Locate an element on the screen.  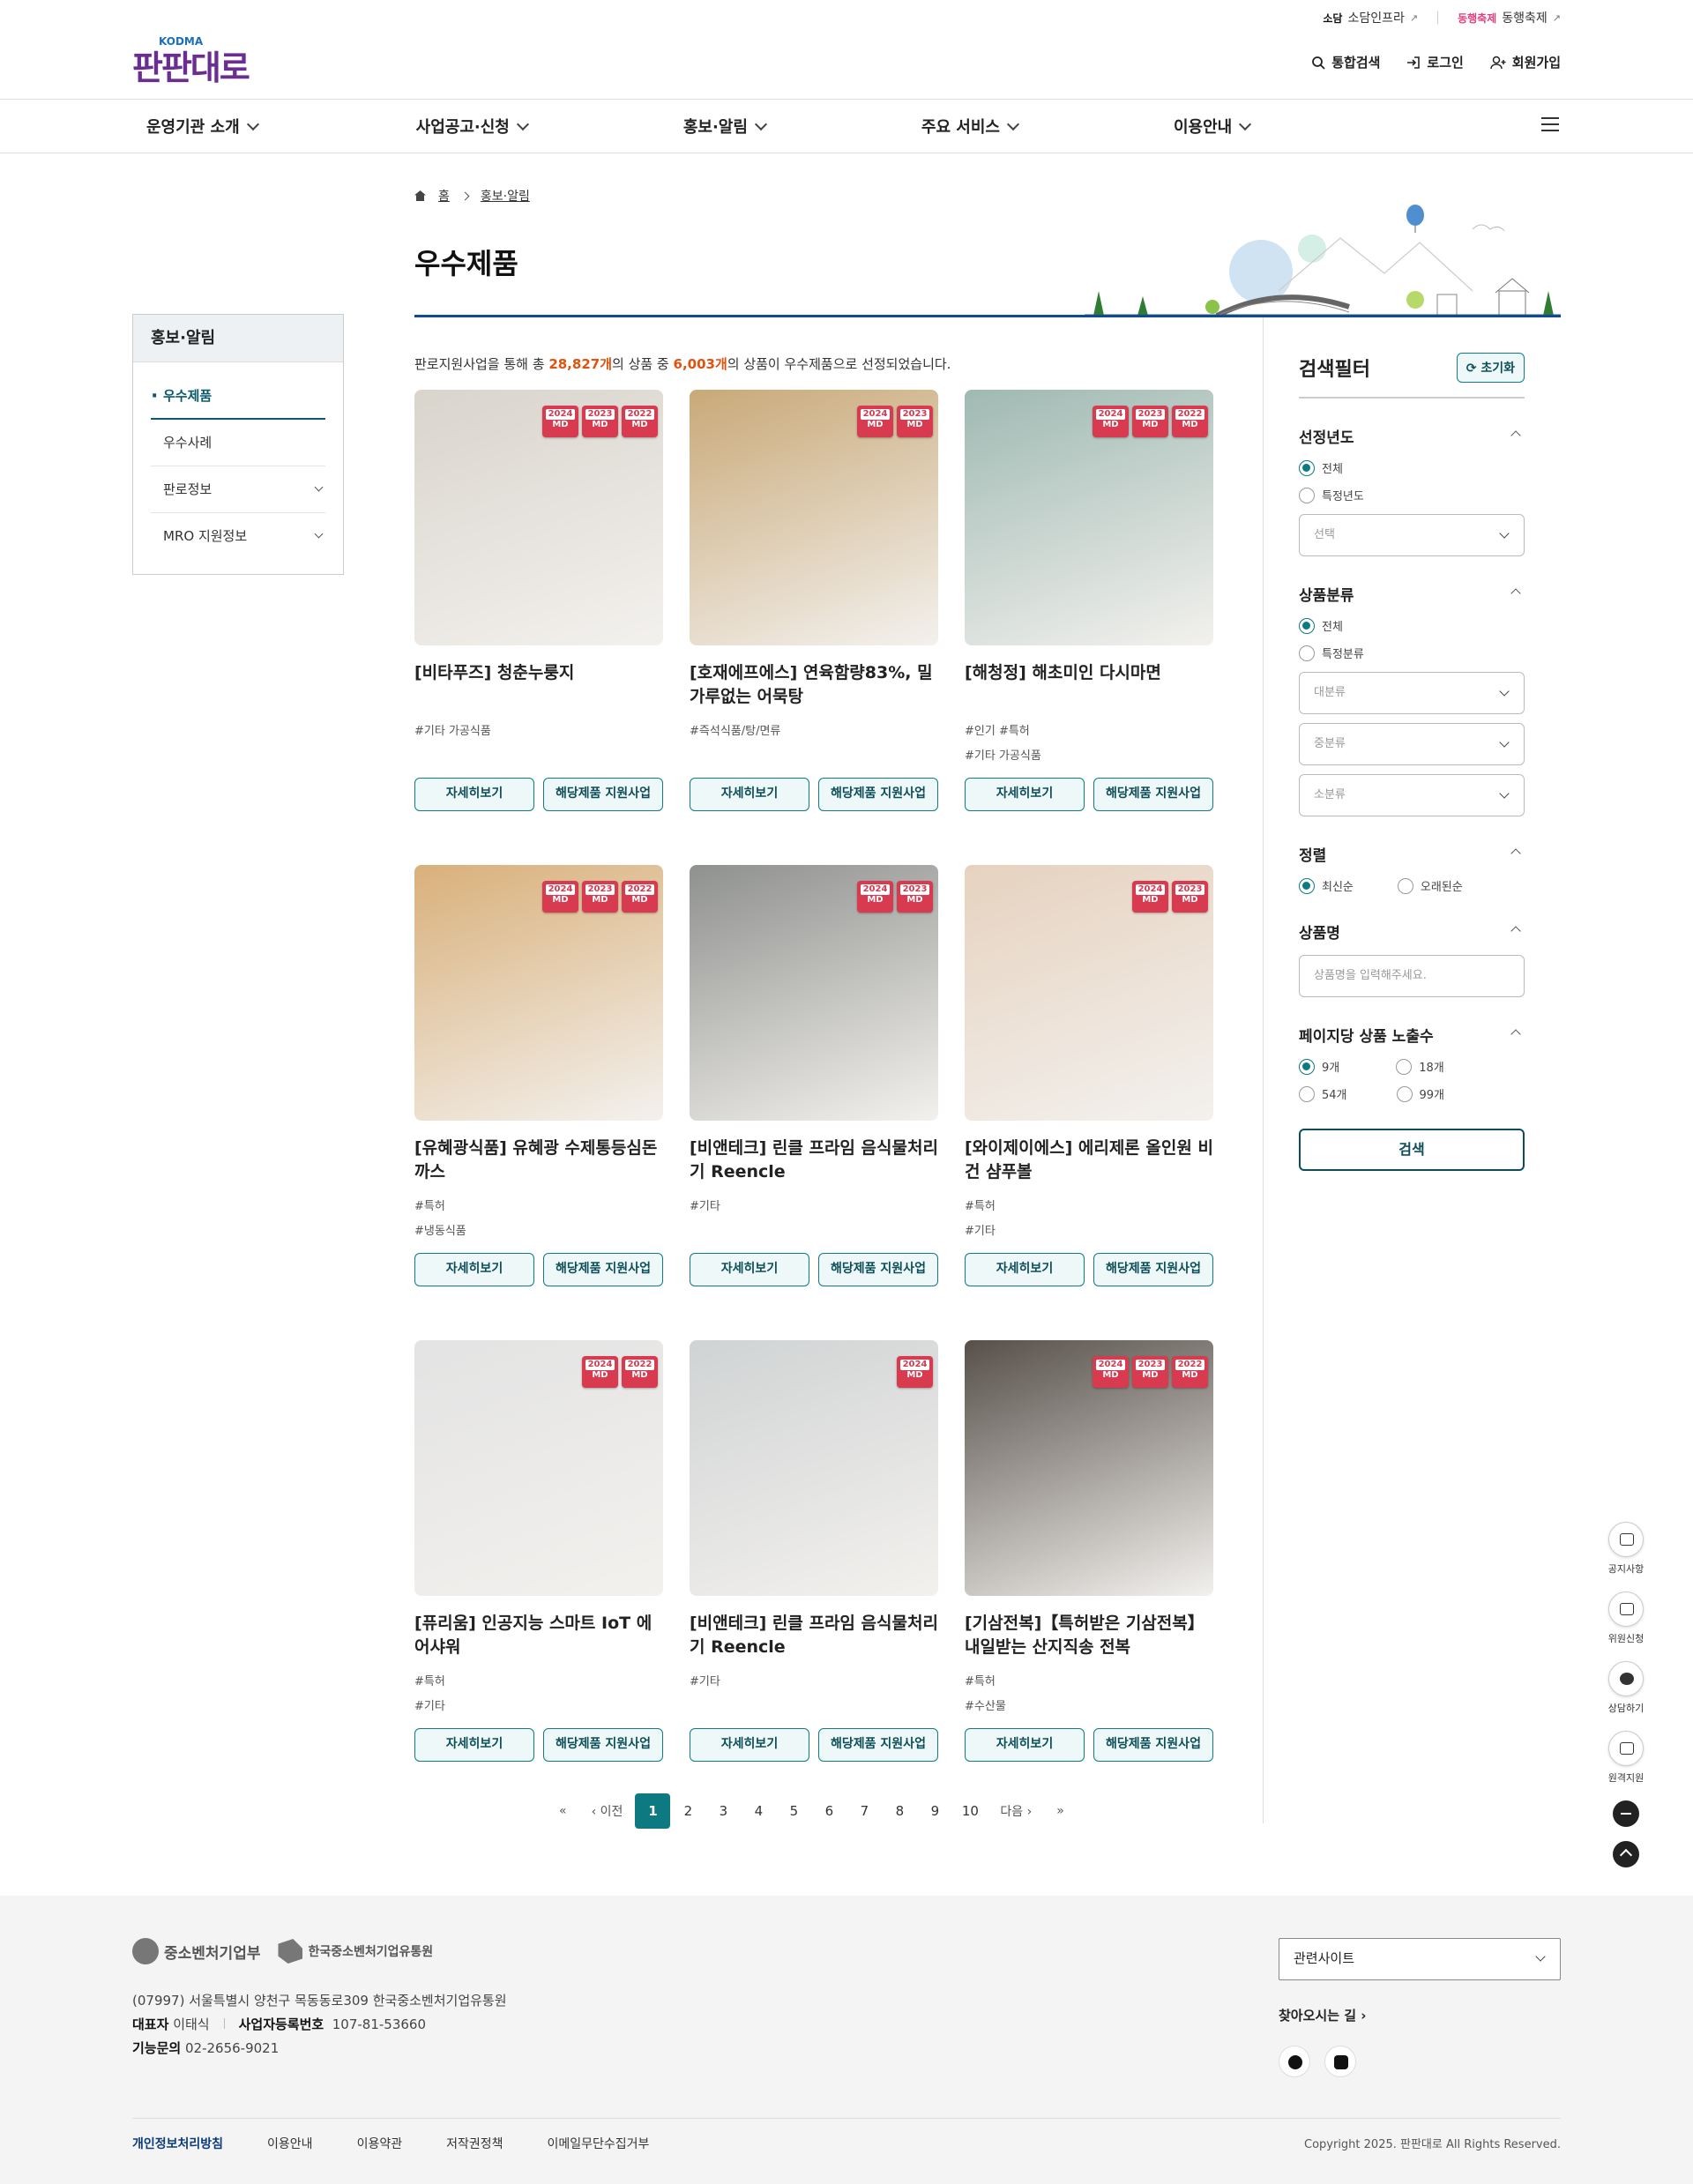
guide-link: 이용안내 is located at coordinates (290, 2143).